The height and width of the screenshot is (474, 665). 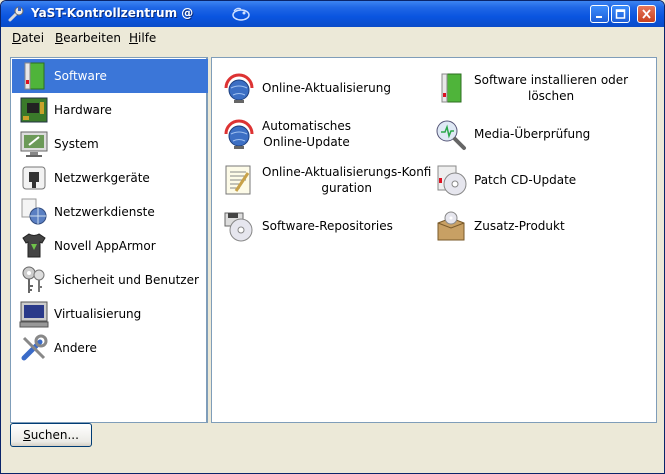 What do you see at coordinates (34, 110) in the screenshot?
I see `hardware-icon` at bounding box center [34, 110].